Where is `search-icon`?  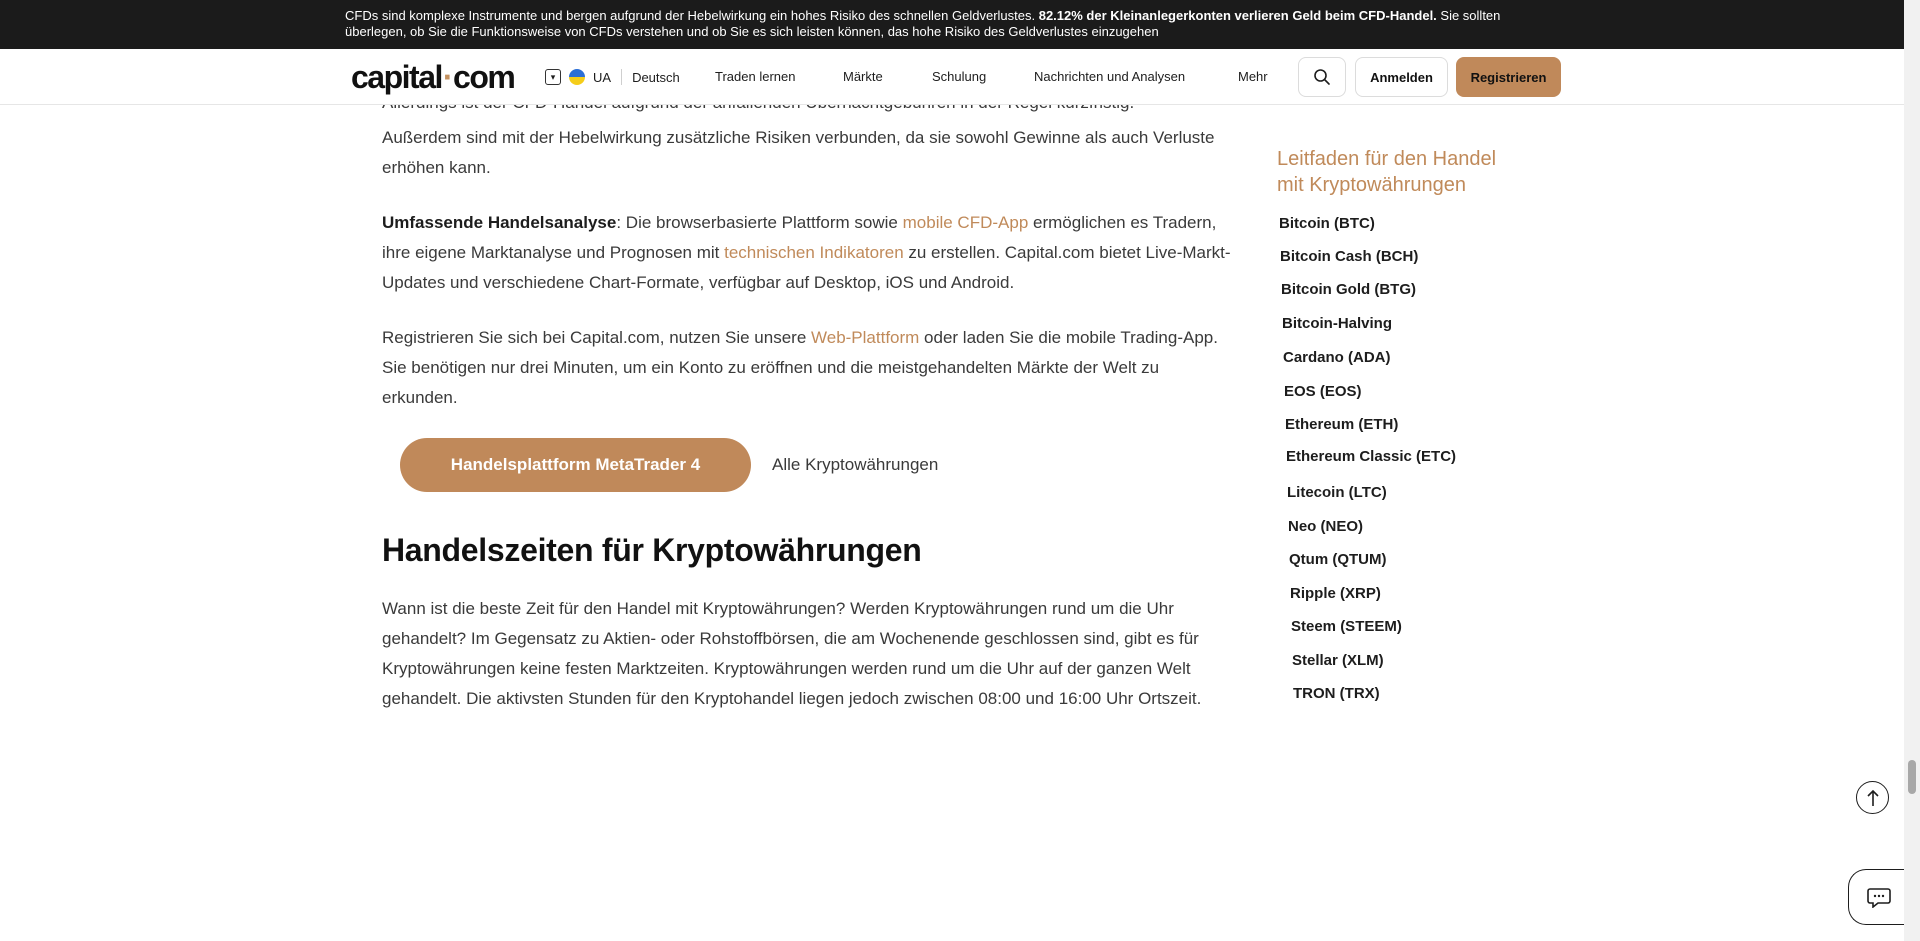
search-icon is located at coordinates (1322, 77).